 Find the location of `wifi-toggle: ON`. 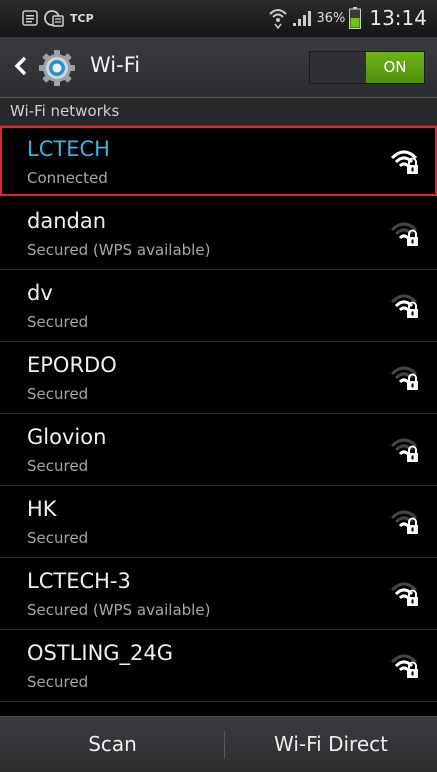

wifi-toggle: ON is located at coordinates (367, 67).